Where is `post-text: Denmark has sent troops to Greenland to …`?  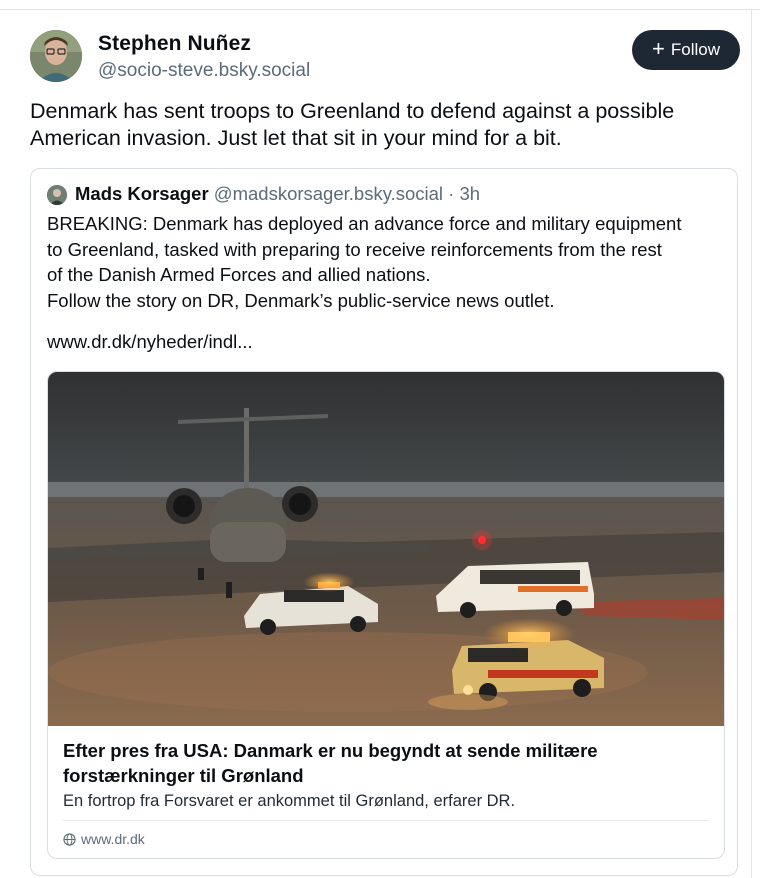
post-text: Denmark has sent troops to Greenland to … is located at coordinates (380, 125).